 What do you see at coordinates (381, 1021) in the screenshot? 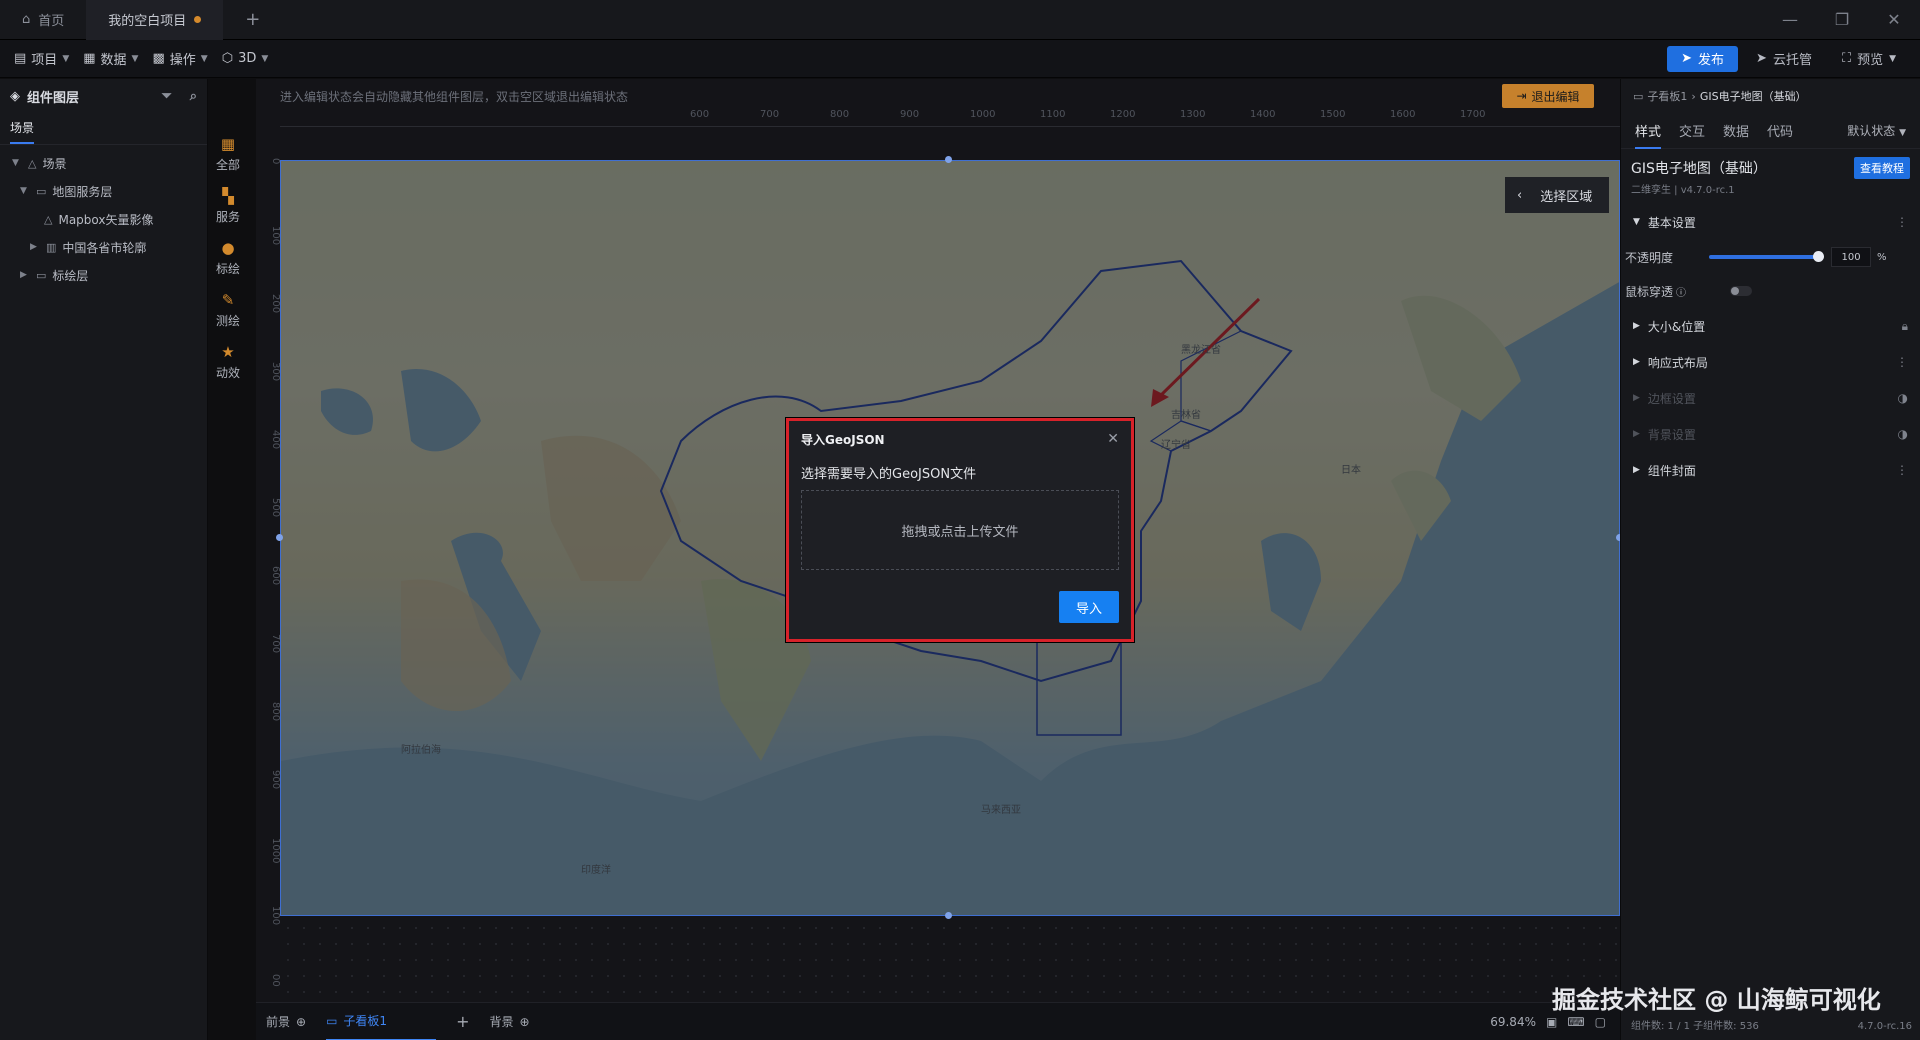
I see `tab-board: ▭ 子看板1` at bounding box center [381, 1021].